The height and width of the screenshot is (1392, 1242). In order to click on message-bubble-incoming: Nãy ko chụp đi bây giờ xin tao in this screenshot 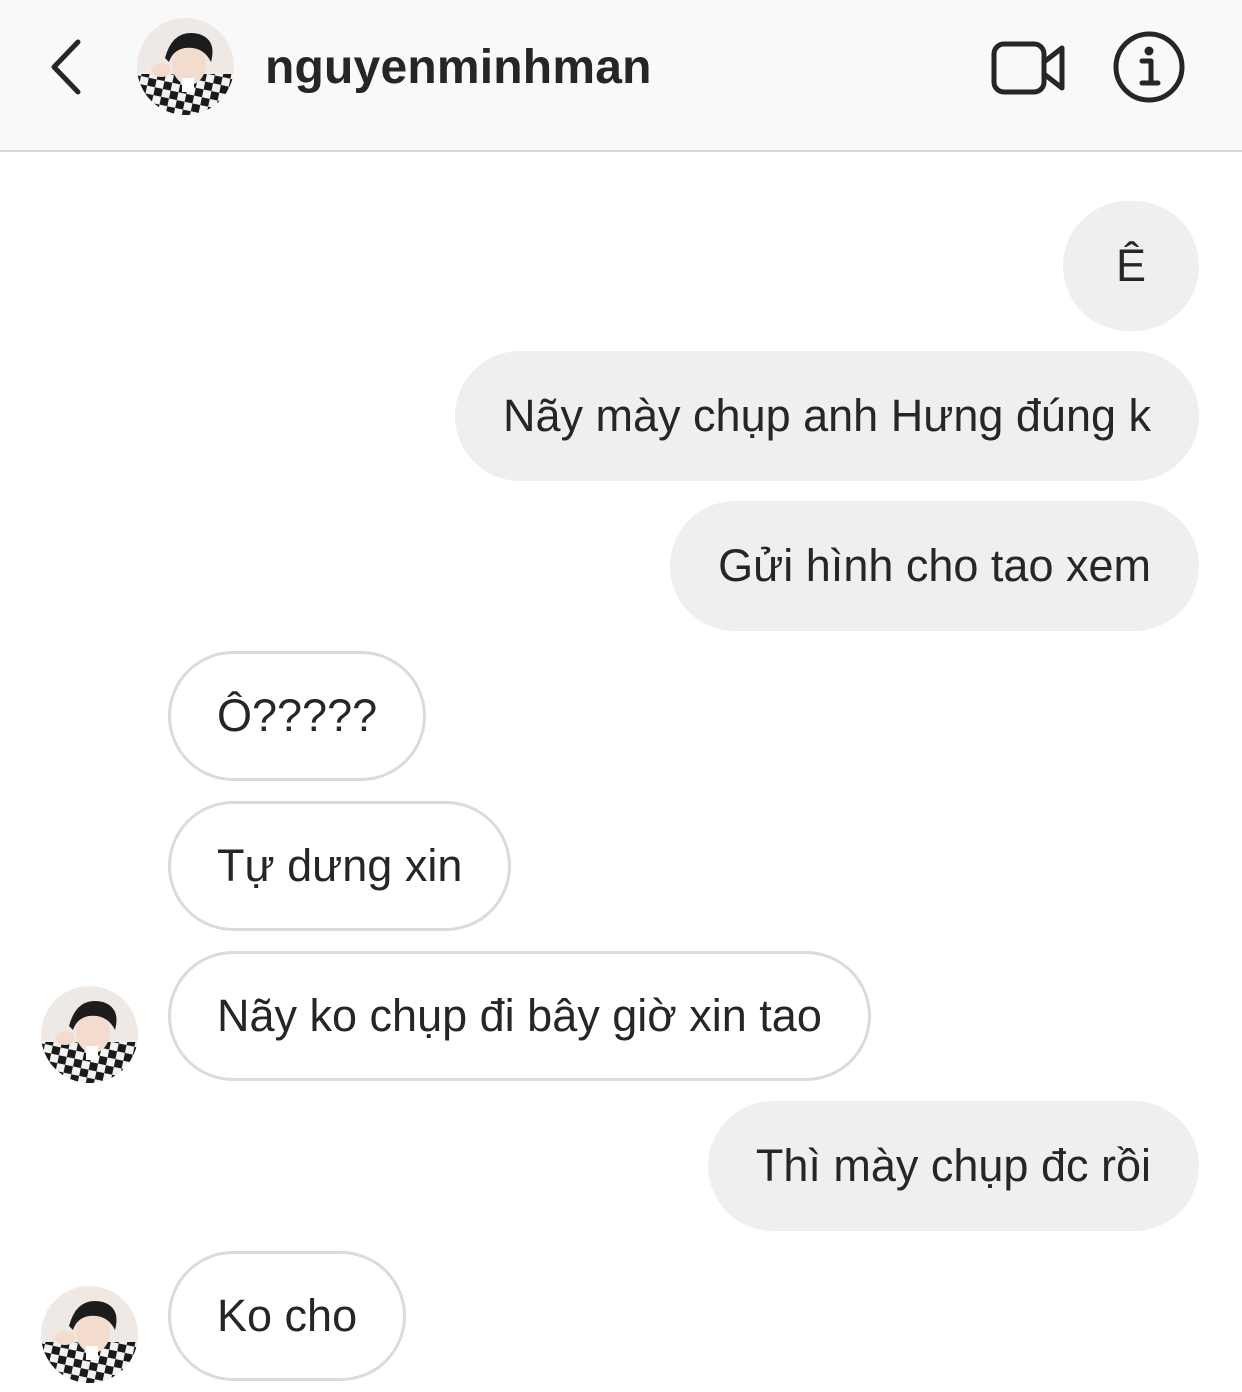, I will do `click(519, 1016)`.